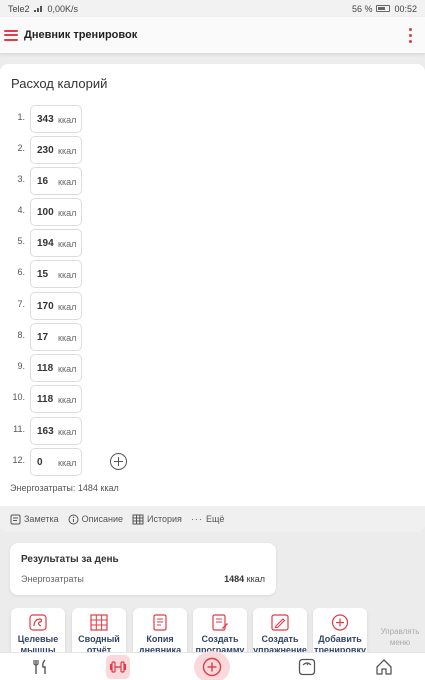  Describe the element at coordinates (164, 519) in the screenshot. I see `history-label: История` at that location.